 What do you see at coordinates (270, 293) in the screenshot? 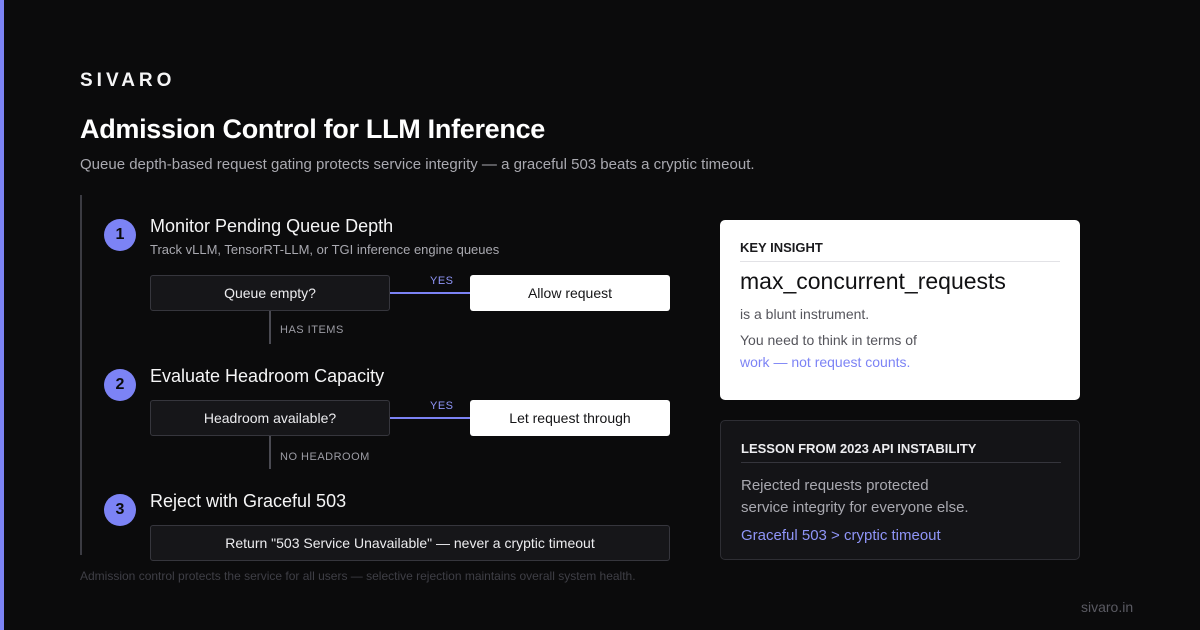
I see `decision-queue-empty: Queue empty?` at bounding box center [270, 293].